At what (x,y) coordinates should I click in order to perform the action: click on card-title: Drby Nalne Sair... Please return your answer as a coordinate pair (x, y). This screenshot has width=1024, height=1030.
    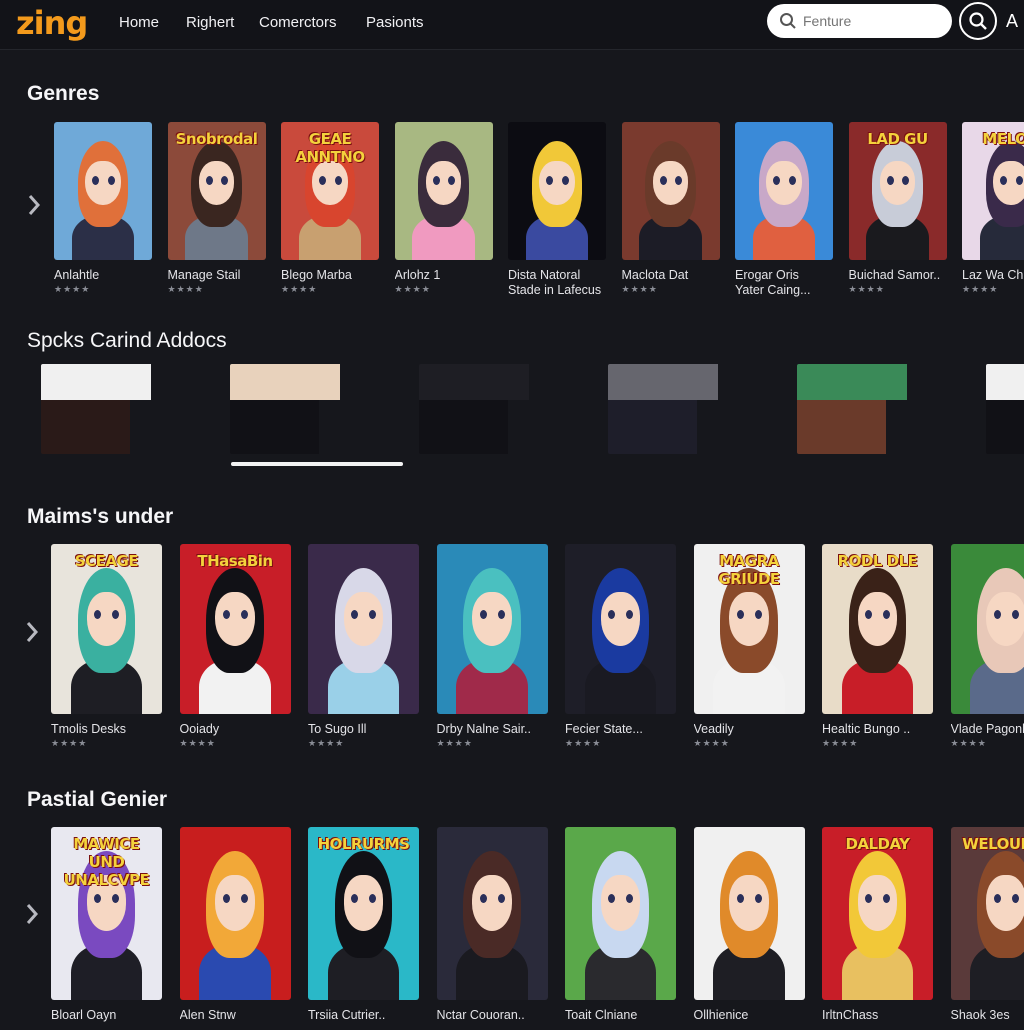
    Looking at the image, I should click on (492, 729).